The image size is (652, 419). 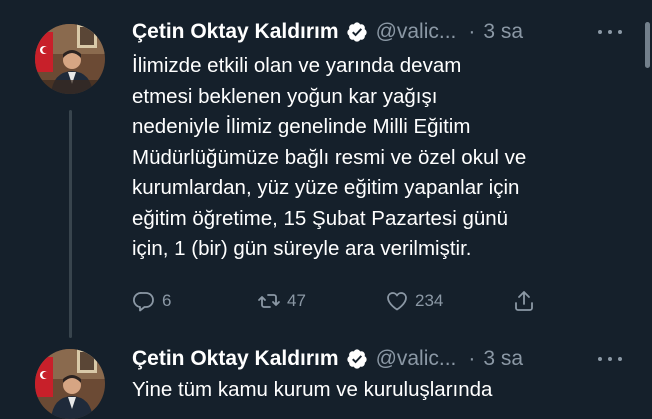 I want to click on retweet-icon, so click(x=269, y=301).